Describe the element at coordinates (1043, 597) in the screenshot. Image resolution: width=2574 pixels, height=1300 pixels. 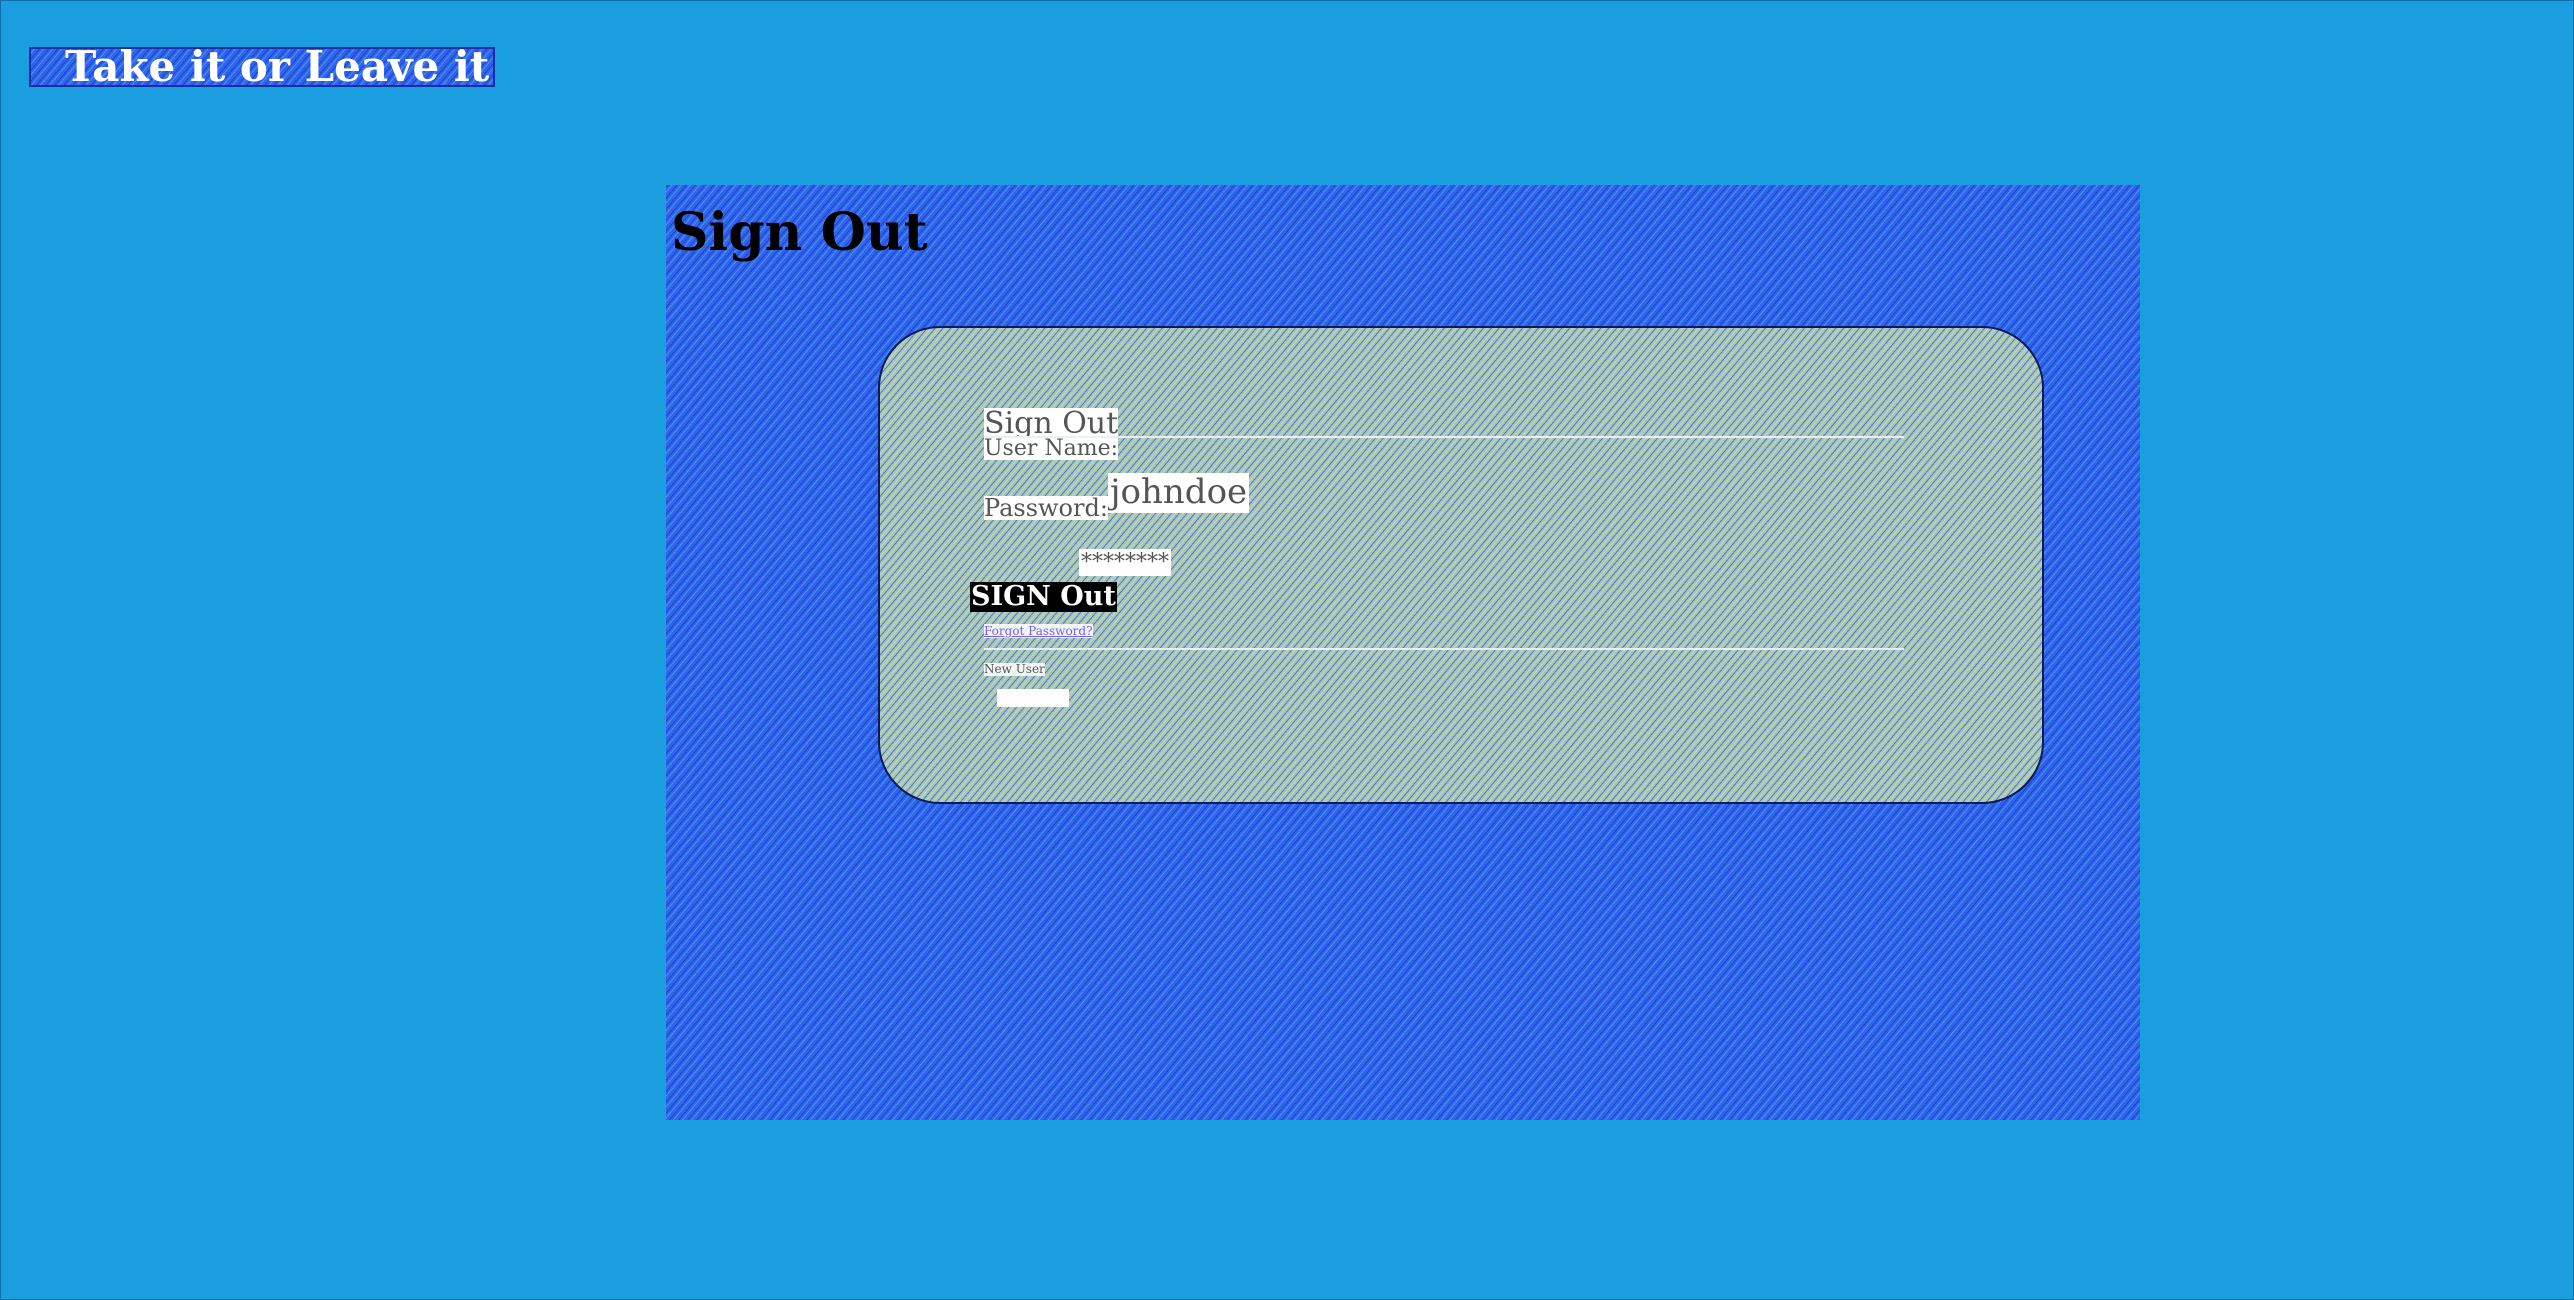
I see `signout-button: SIGN Out` at that location.